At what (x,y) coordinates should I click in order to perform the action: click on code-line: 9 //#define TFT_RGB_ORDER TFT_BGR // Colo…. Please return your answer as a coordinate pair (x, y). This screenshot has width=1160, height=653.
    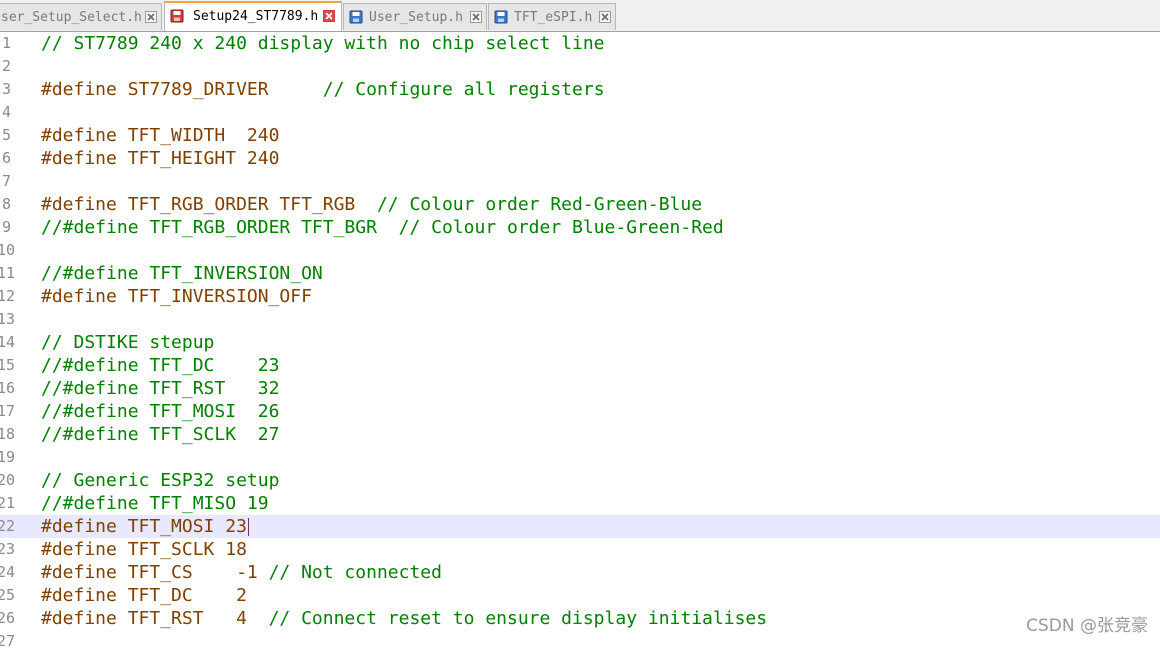
    Looking at the image, I should click on (580, 227).